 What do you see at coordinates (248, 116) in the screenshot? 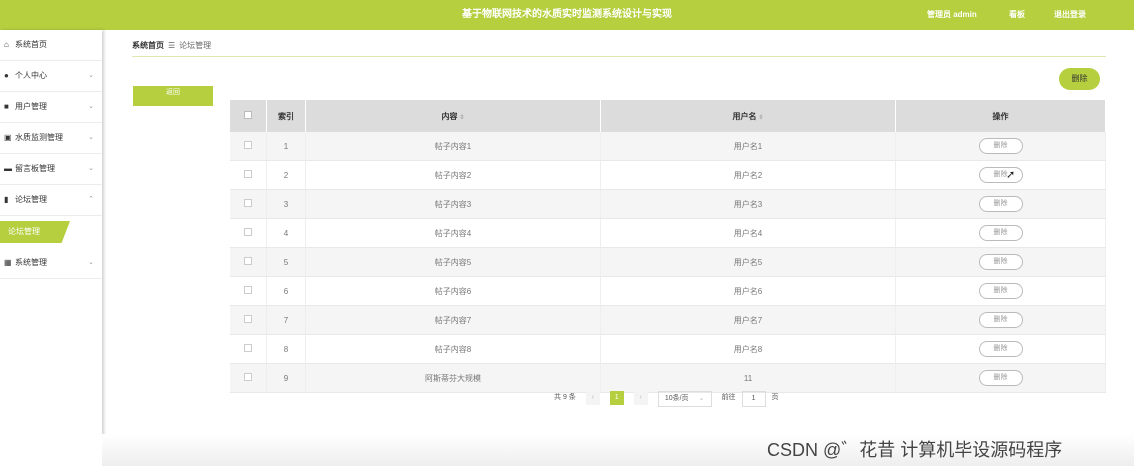
I see `select-all-checkbox` at bounding box center [248, 116].